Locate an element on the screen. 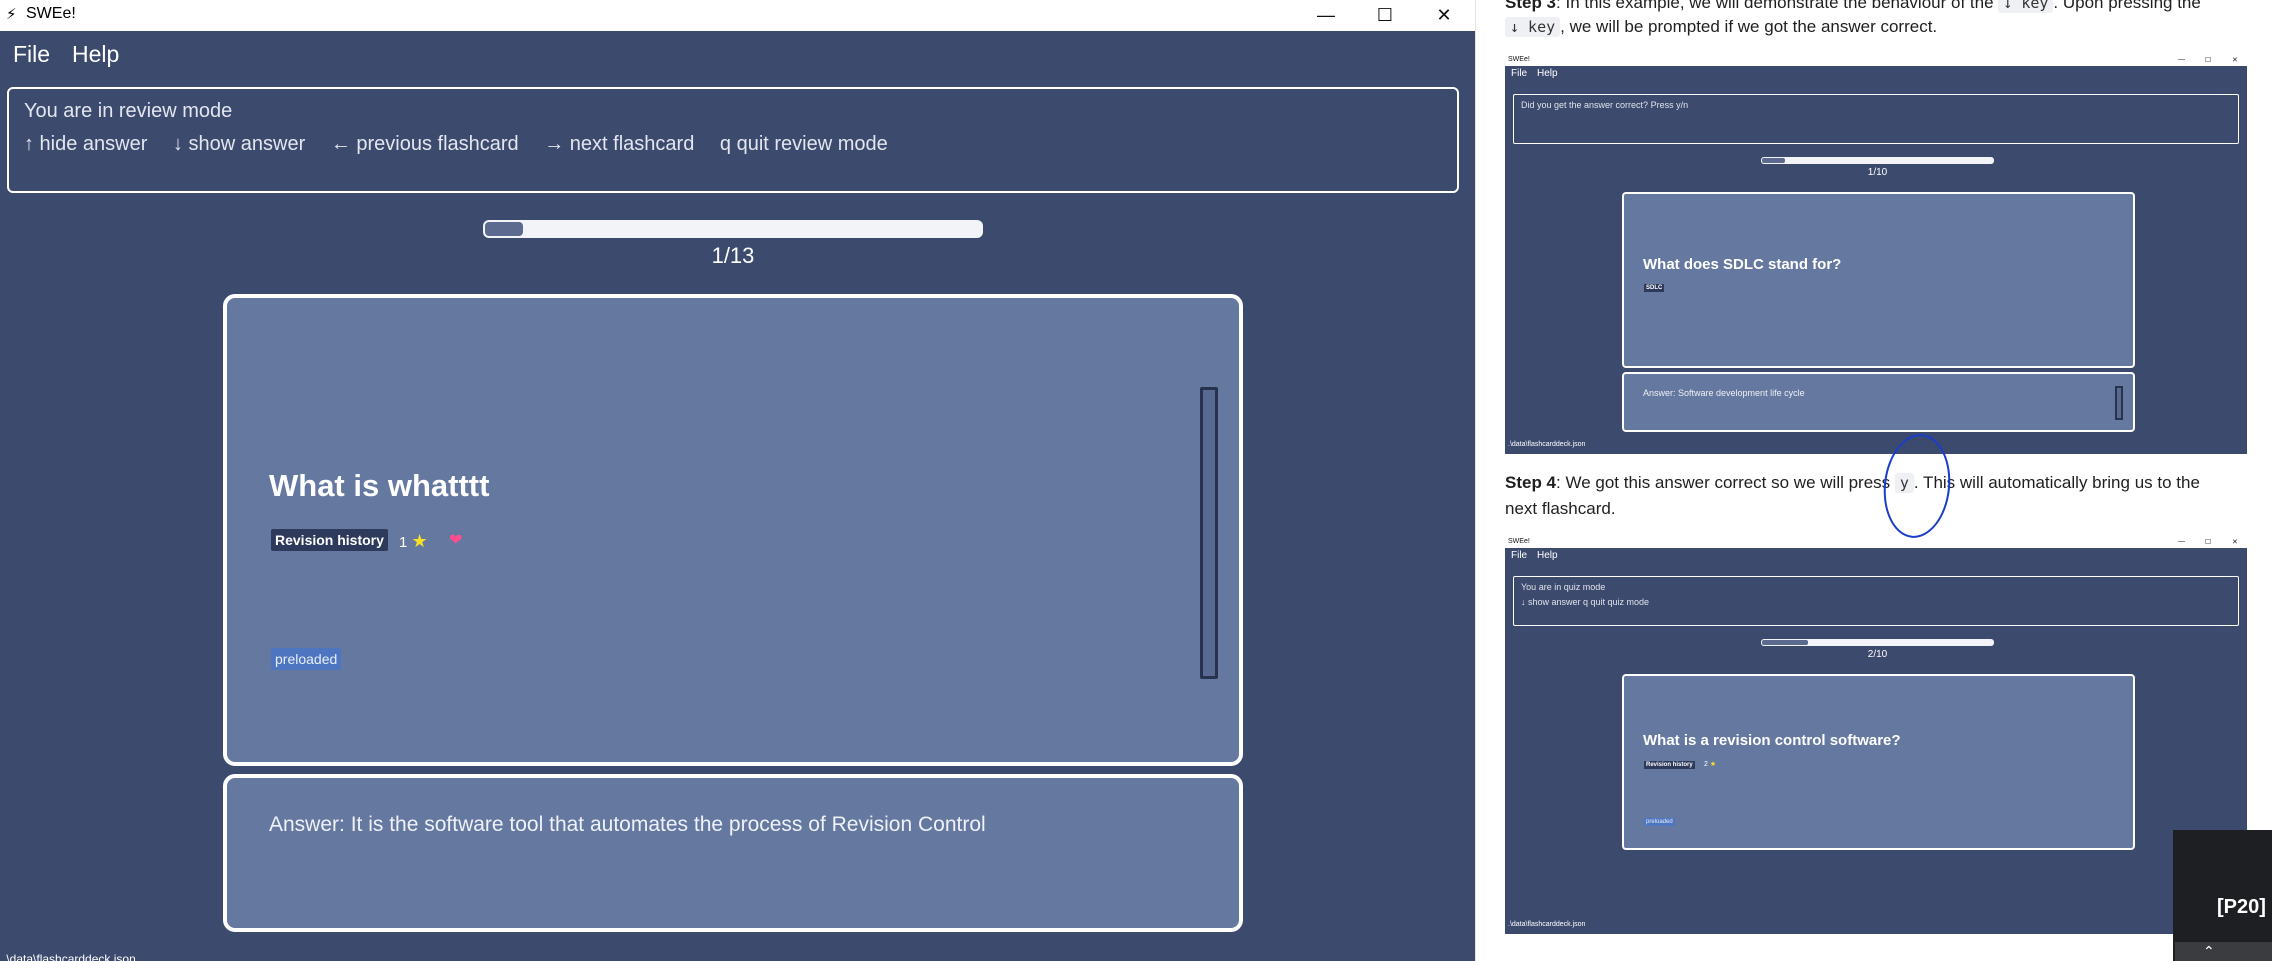 The height and width of the screenshot is (961, 2272). rating-value: 1 is located at coordinates (403, 542).